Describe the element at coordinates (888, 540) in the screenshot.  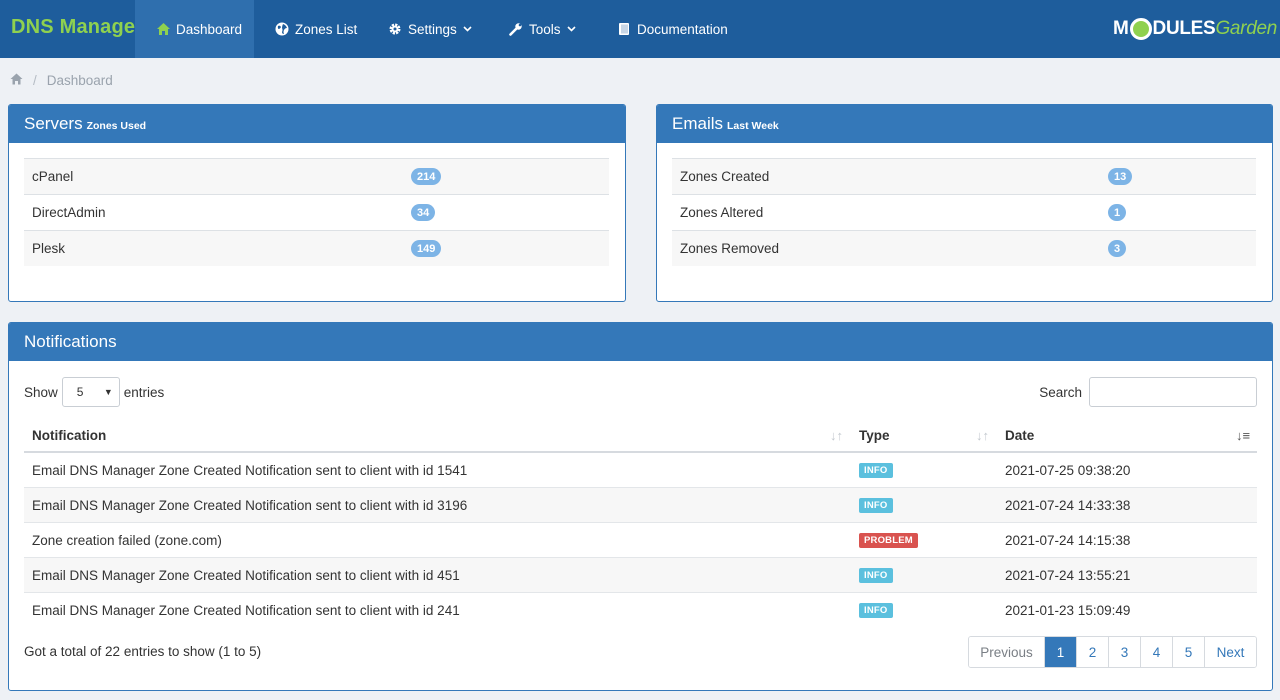
I see `type-badge: PROBLEM` at that location.